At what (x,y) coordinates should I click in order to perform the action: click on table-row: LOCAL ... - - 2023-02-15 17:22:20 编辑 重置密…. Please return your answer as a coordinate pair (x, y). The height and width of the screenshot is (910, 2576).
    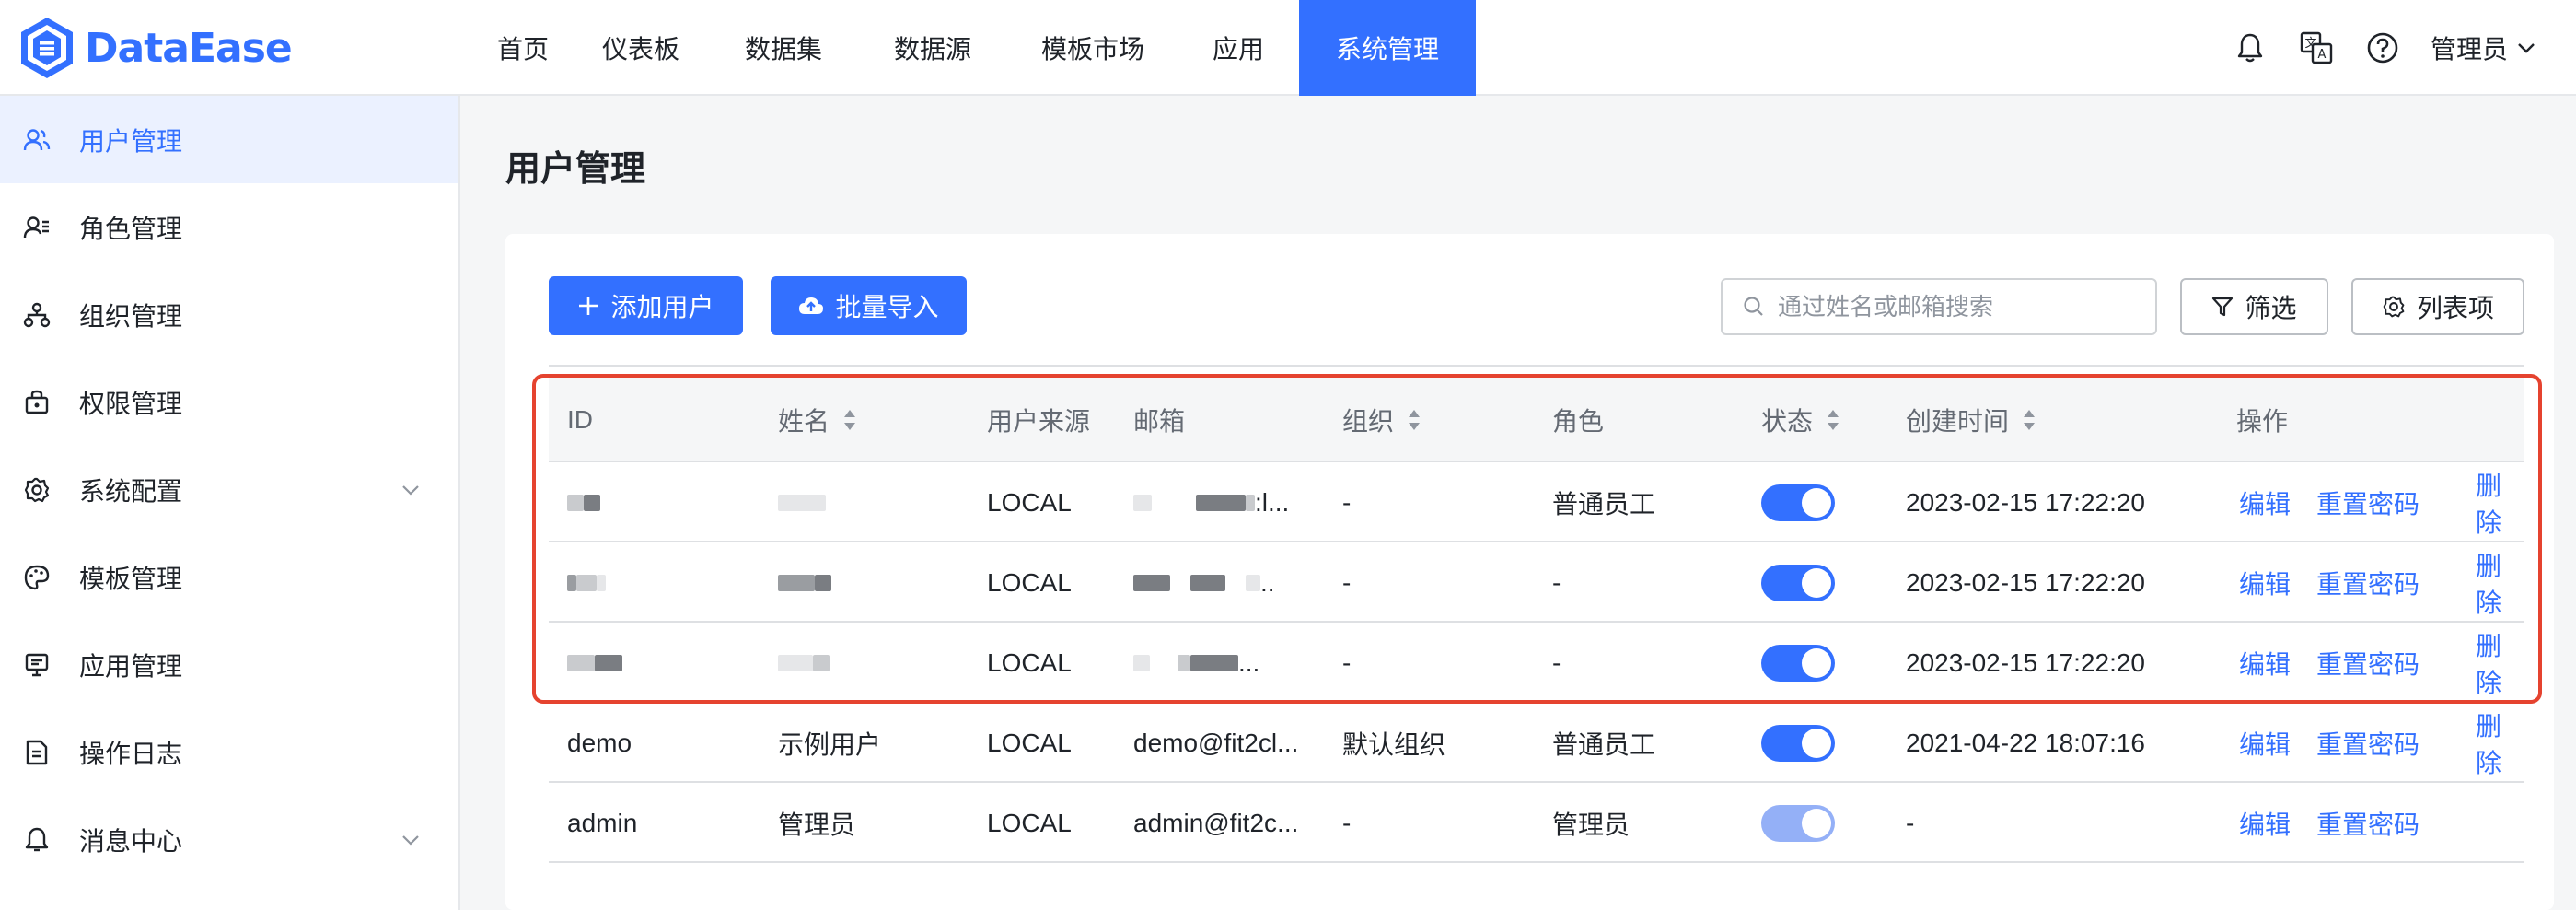
    Looking at the image, I should click on (1536, 663).